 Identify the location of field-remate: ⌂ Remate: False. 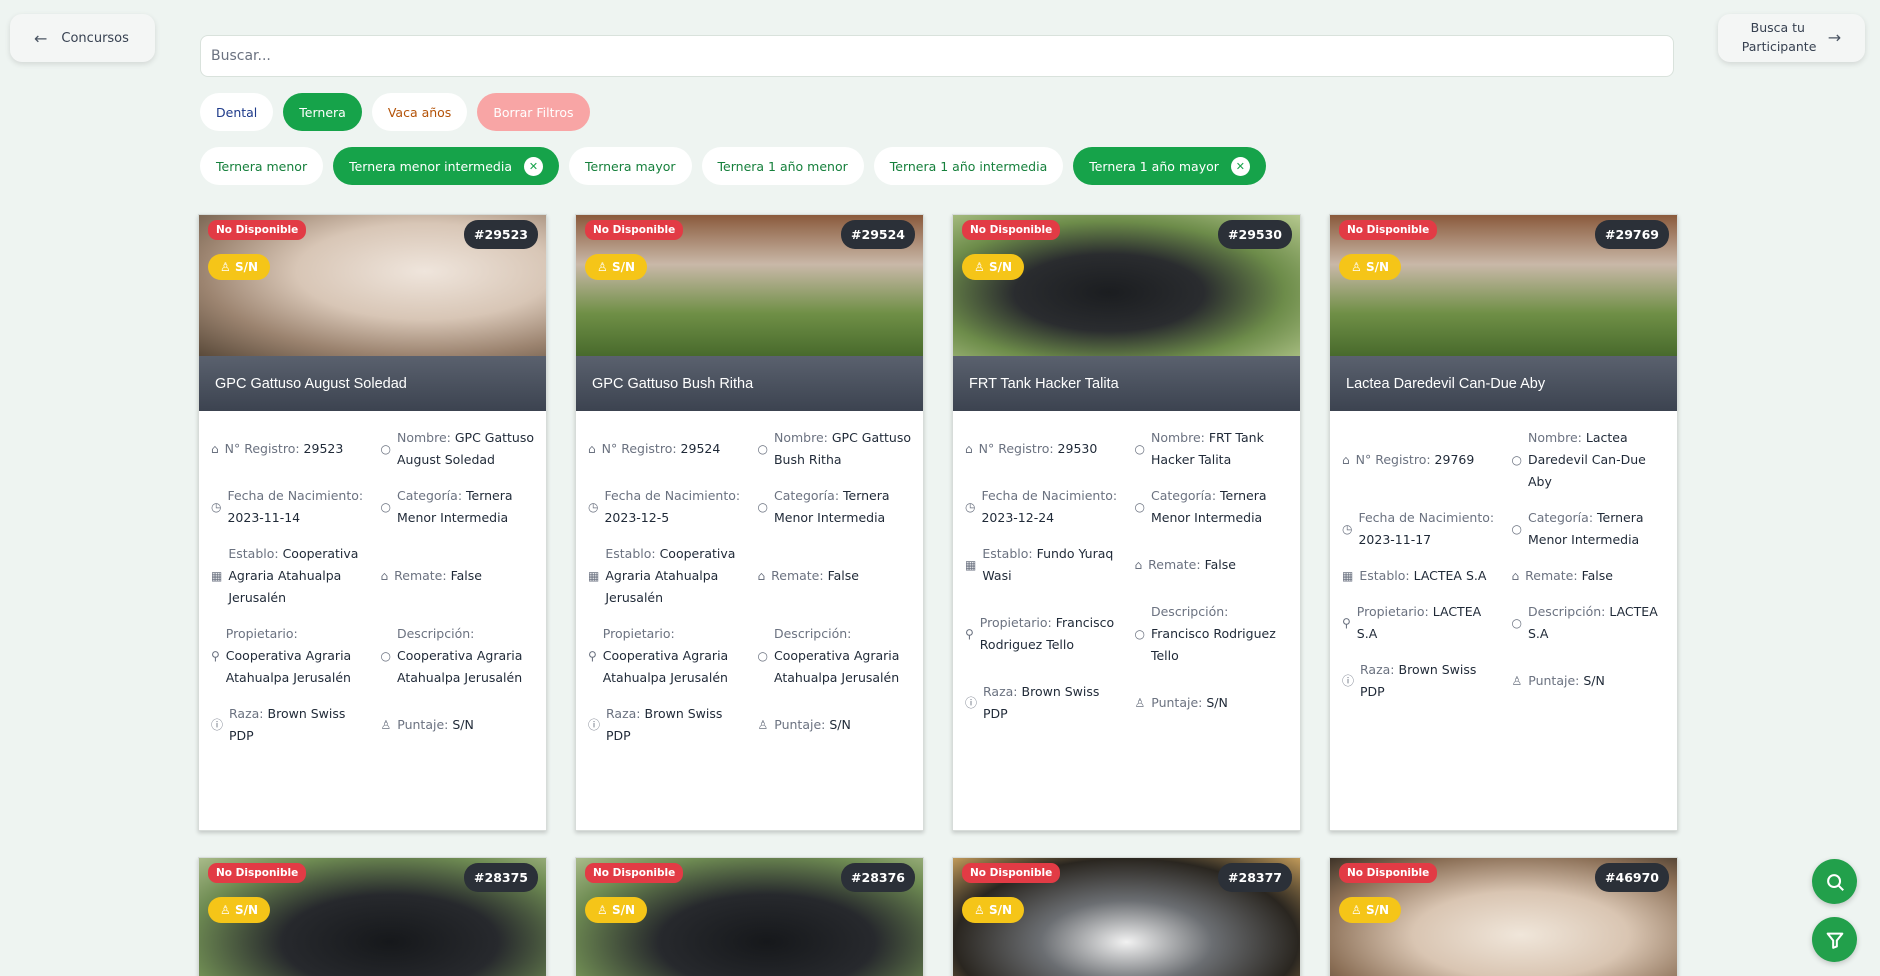
(1590, 576).